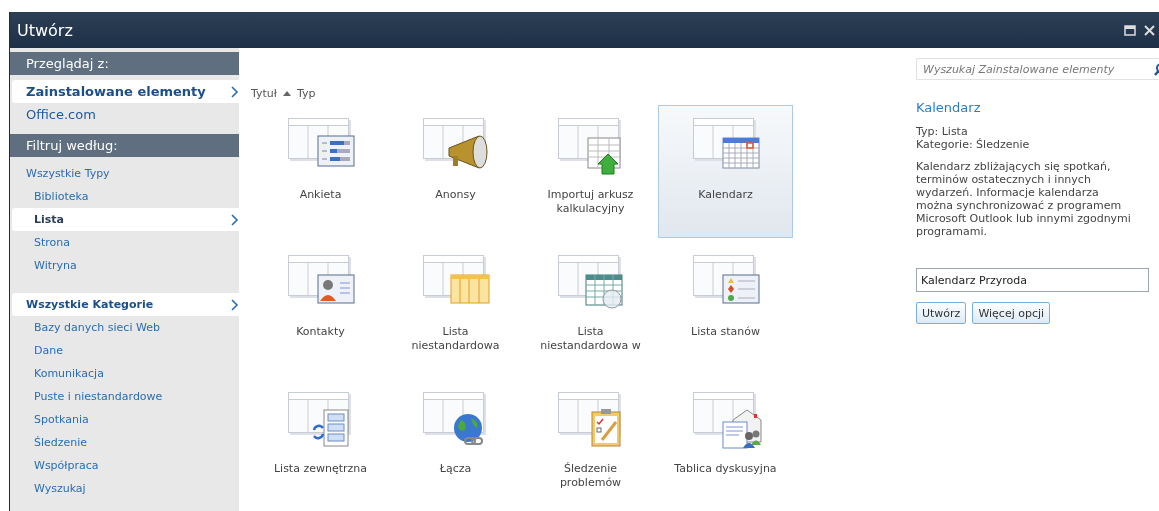 Image resolution: width=1159 pixels, height=511 pixels. I want to click on template-label: Lista niestandardowa w, so click(590, 339).